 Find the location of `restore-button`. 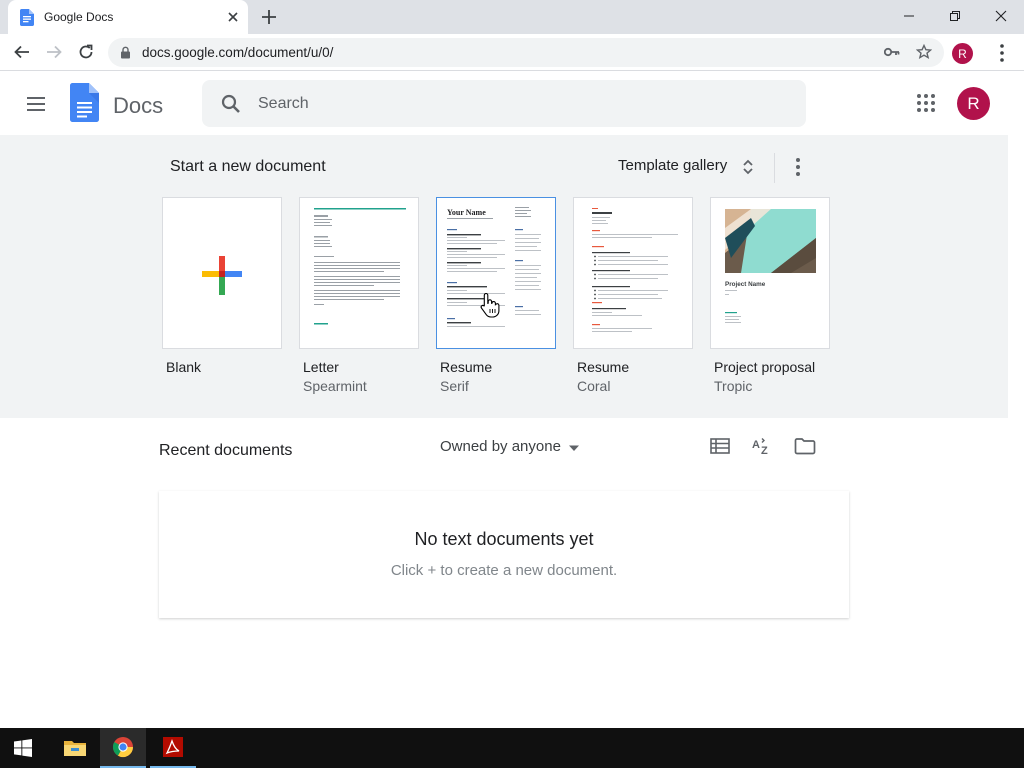

restore-button is located at coordinates (955, 16).